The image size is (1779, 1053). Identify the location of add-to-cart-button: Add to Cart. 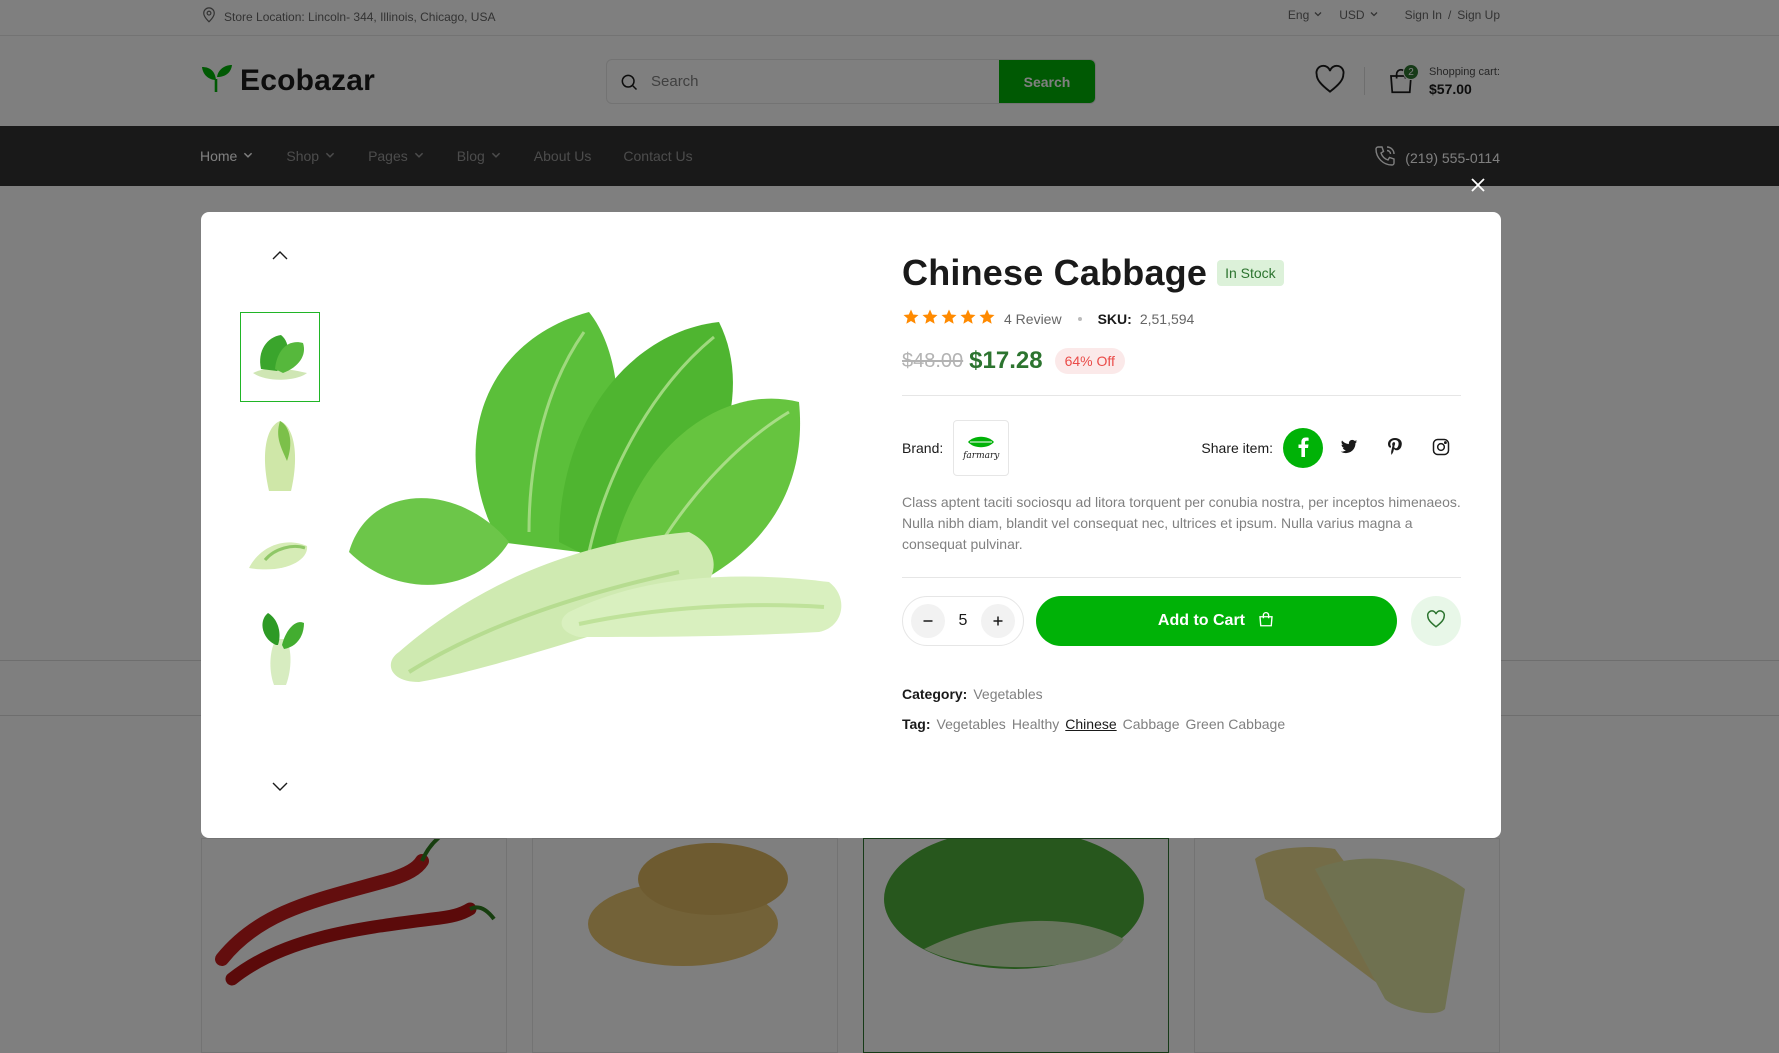
(1216, 621).